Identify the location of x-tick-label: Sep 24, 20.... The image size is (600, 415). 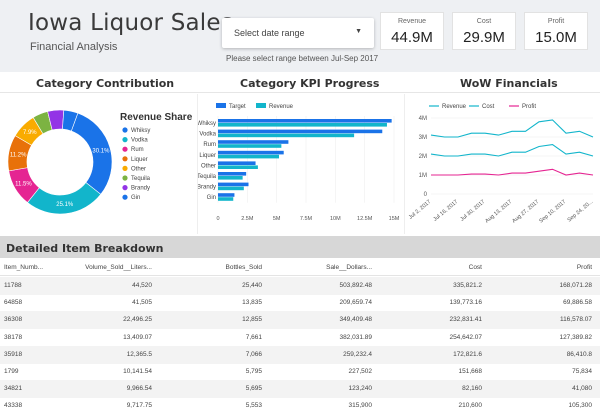
(581, 211).